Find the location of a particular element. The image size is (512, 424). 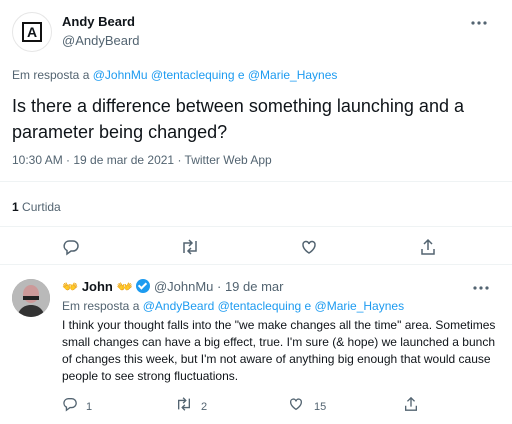

avatar: A is located at coordinates (32, 32).